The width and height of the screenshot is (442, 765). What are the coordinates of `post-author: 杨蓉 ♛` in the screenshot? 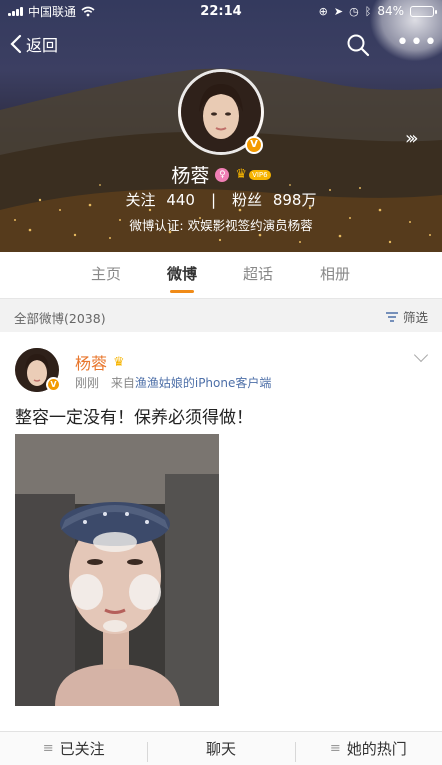 It's located at (100, 362).